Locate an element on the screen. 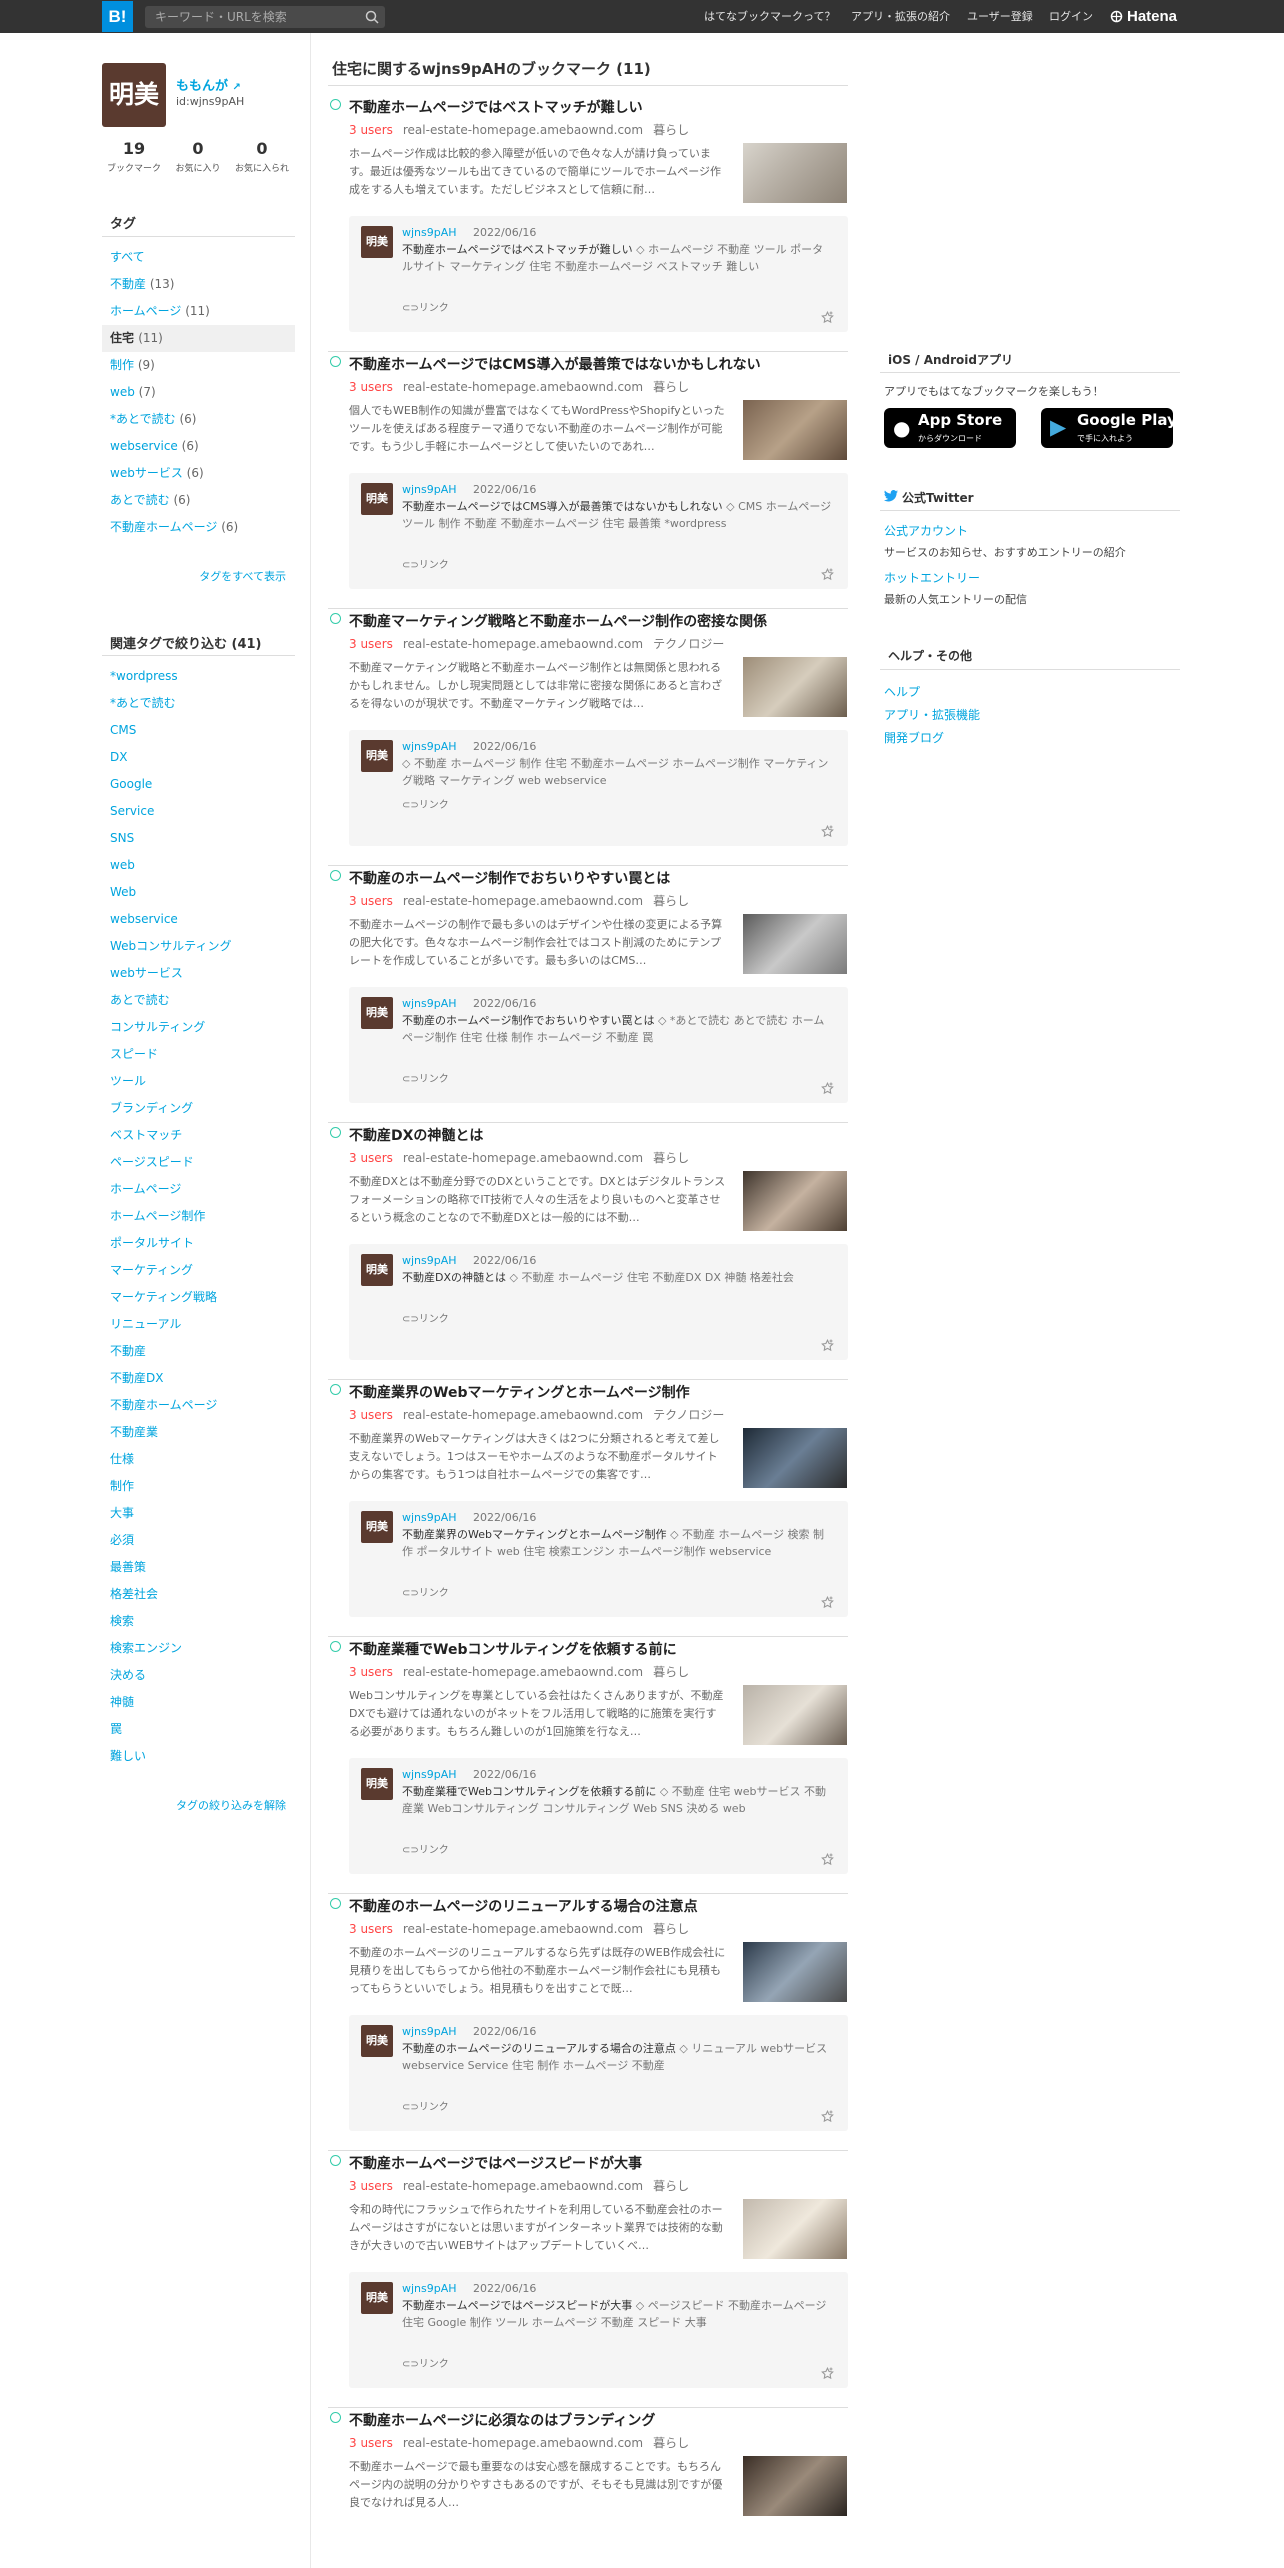 The height and width of the screenshot is (2568, 1284). tag-item: webサービス (6) is located at coordinates (198, 473).